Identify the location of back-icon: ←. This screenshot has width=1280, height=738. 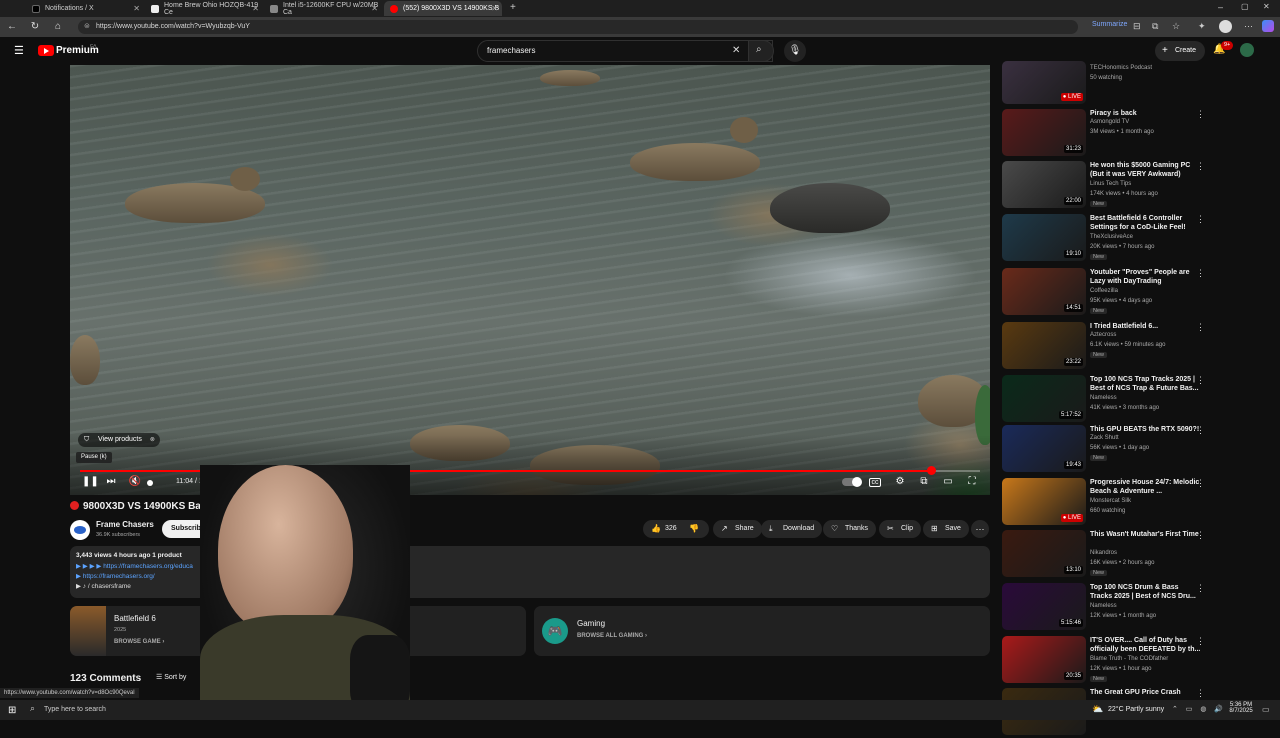
(12, 27).